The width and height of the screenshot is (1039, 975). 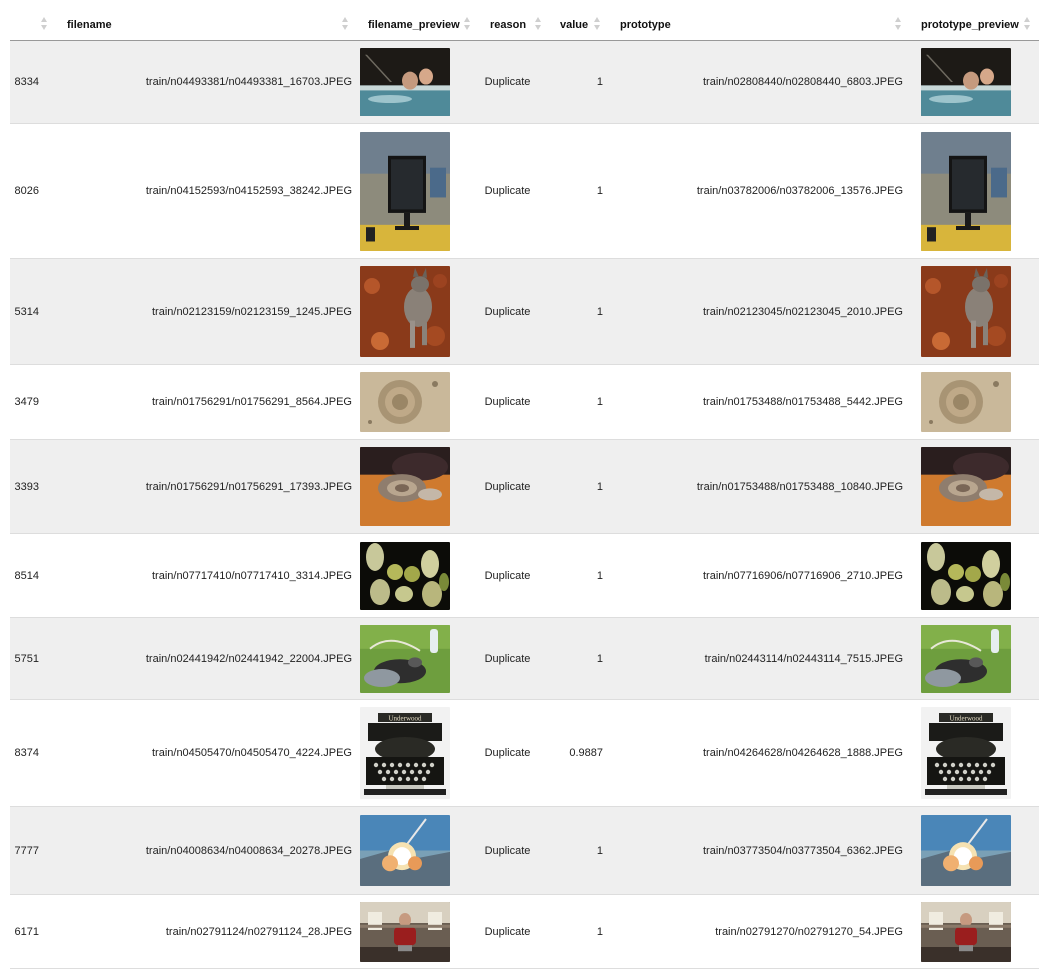 What do you see at coordinates (760, 931) in the screenshot?
I see `prototype-cell: train/n02791270/n02791270_54.JPEG` at bounding box center [760, 931].